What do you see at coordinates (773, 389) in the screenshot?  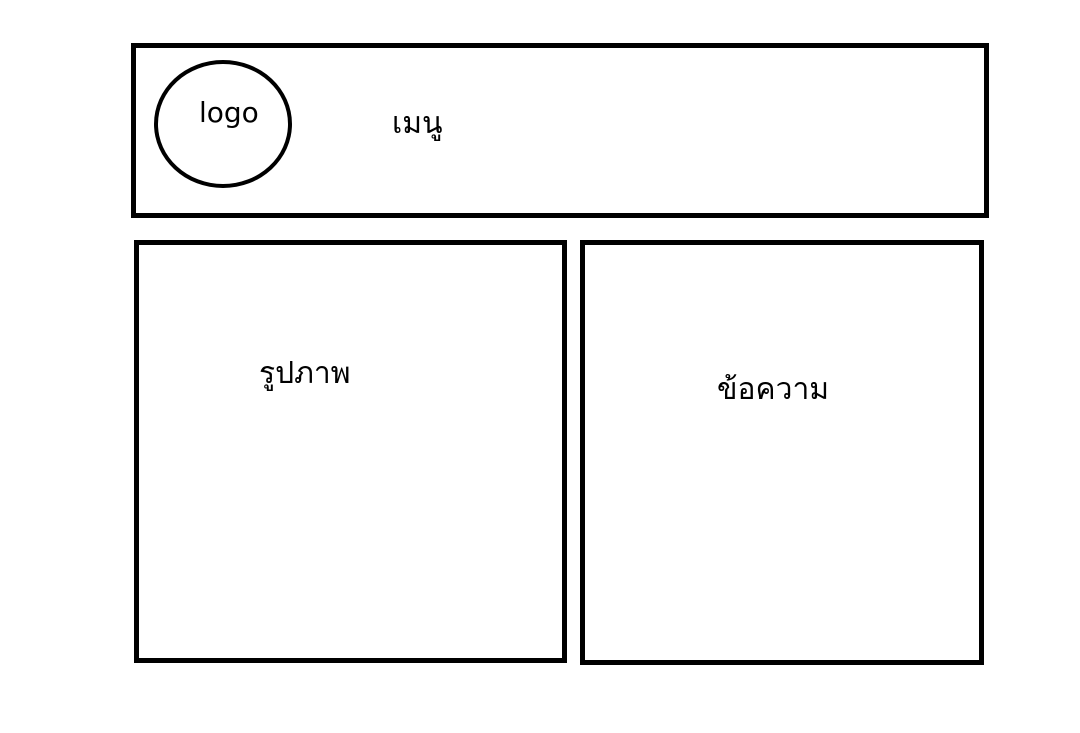 I see `text-label: ข้อความ` at bounding box center [773, 389].